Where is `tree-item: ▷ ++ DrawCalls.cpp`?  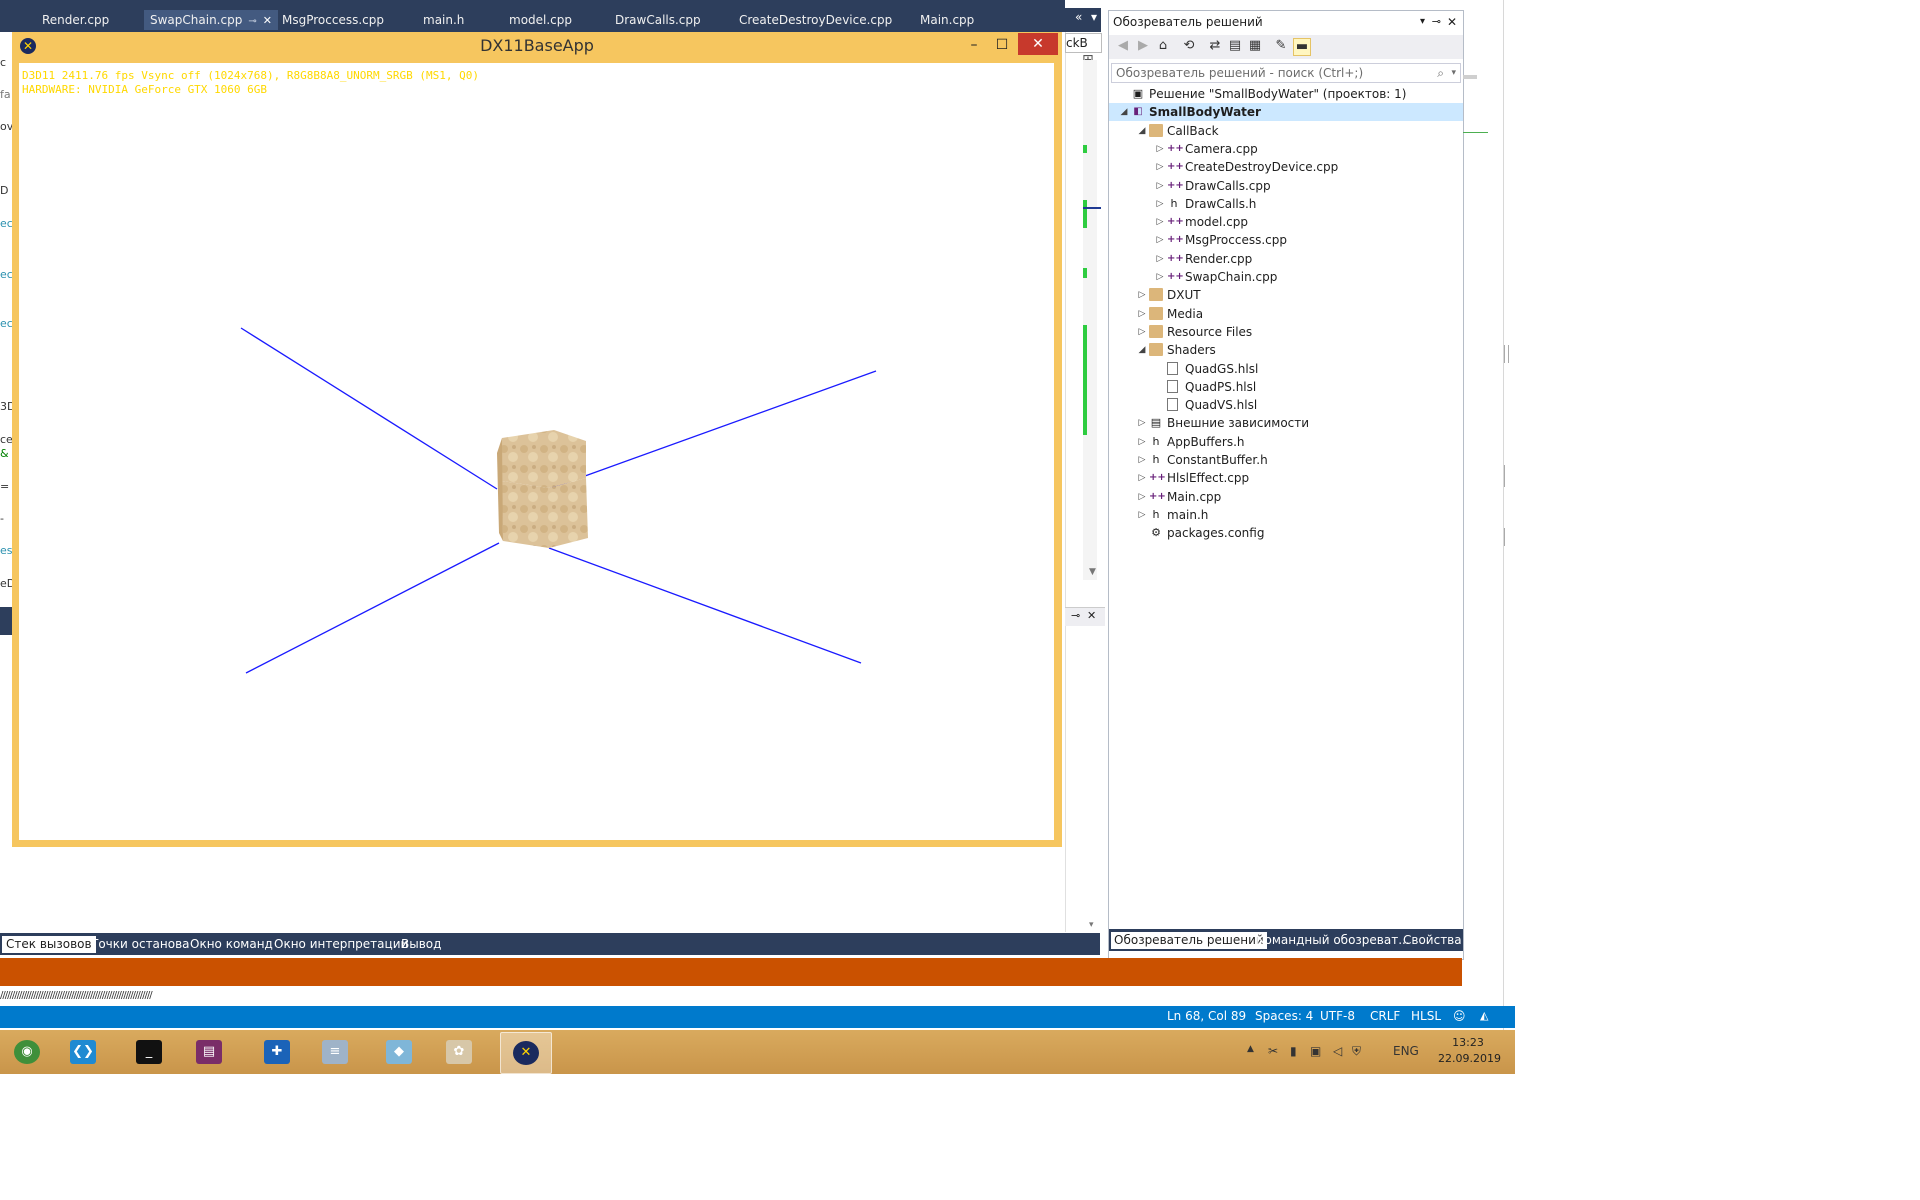 tree-item: ▷ ++ DrawCalls.cpp is located at coordinates (1286, 186).